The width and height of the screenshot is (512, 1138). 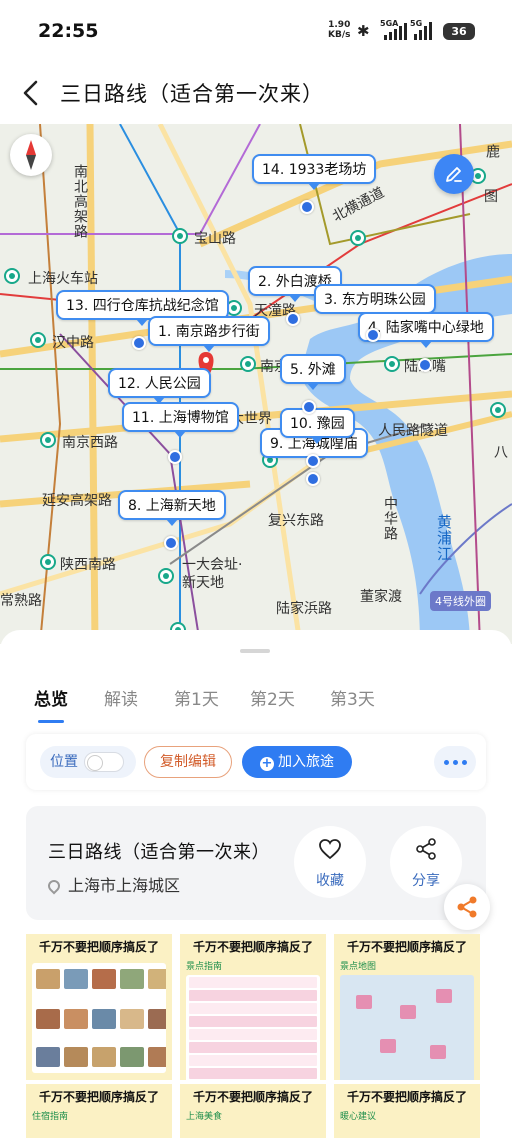 What do you see at coordinates (256, 31) in the screenshot?
I see `status-bar: 22:55 1.90 KB/s ✱ 5GA 5G 36` at bounding box center [256, 31].